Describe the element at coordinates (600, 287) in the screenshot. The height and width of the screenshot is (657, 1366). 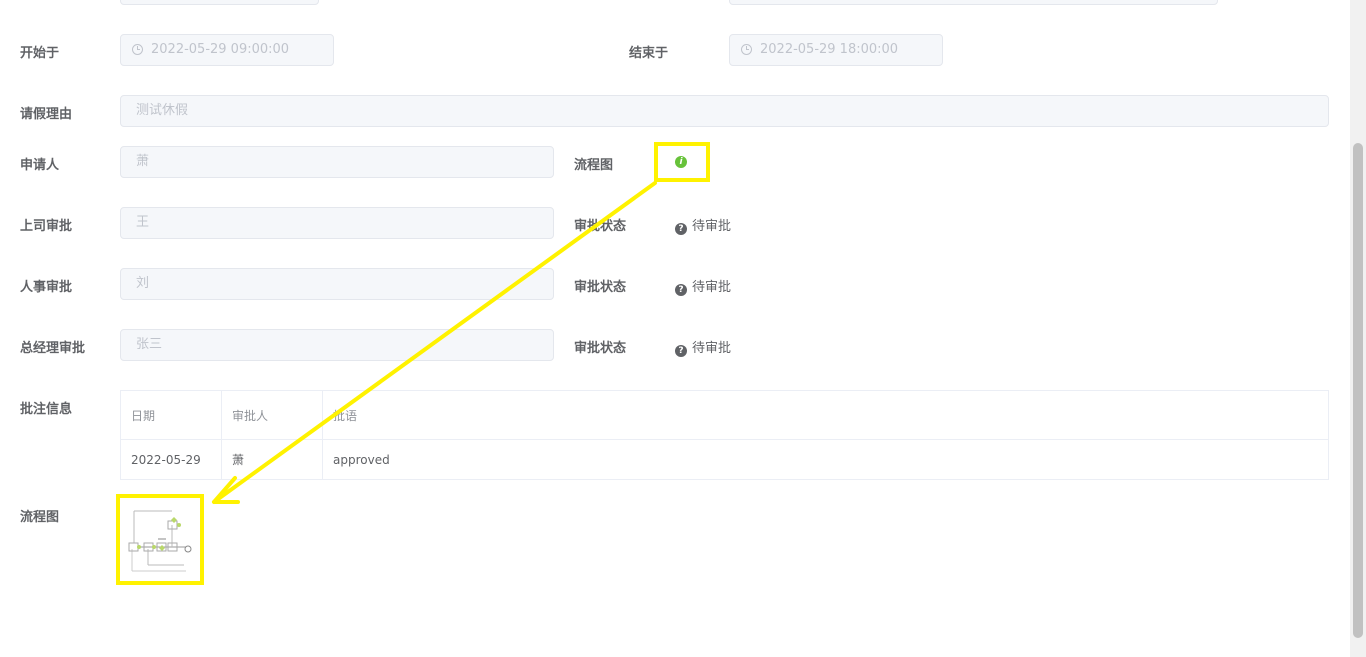
I see `hr-status-label: 审批状态` at that location.